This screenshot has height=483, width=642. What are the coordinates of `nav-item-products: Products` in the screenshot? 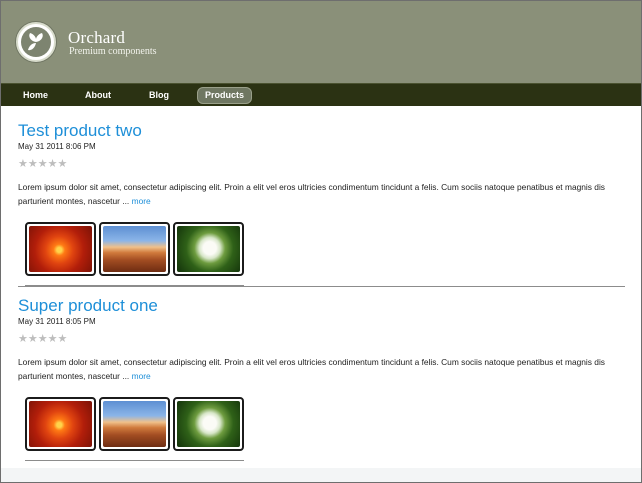 It's located at (225, 95).